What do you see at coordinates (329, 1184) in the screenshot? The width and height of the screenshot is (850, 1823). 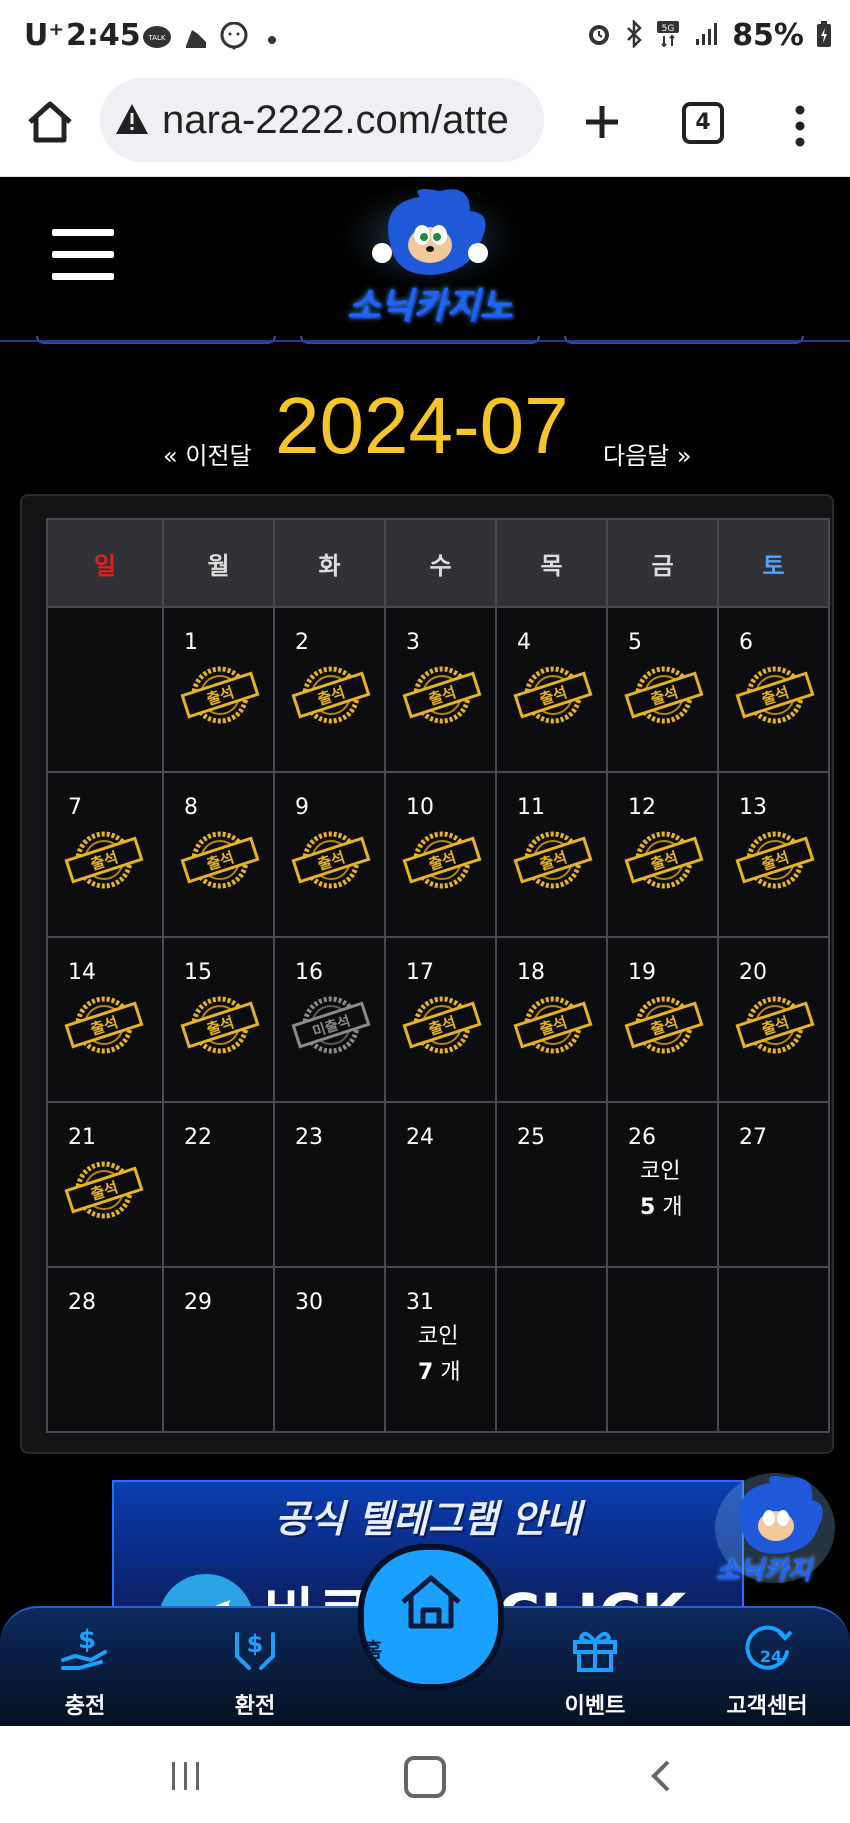 I see `calendar-day-cell: 23` at bounding box center [329, 1184].